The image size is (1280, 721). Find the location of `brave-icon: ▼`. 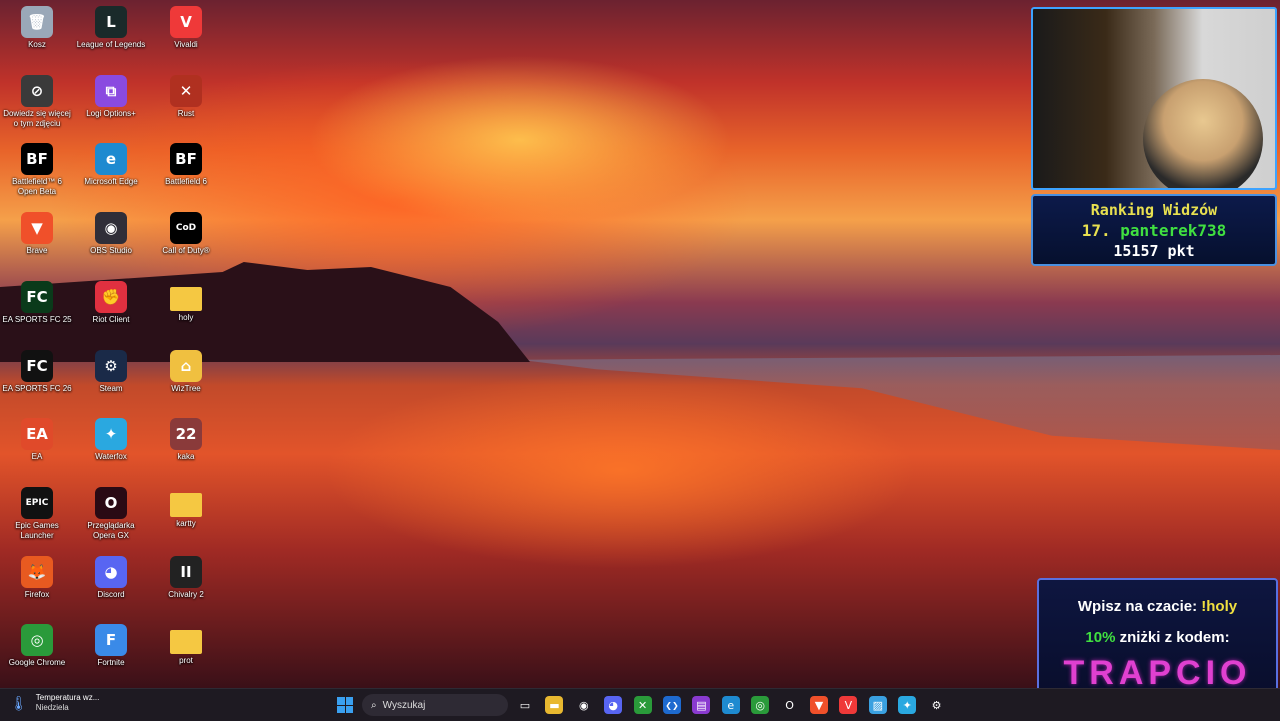

brave-icon: ▼ is located at coordinates (37, 228).